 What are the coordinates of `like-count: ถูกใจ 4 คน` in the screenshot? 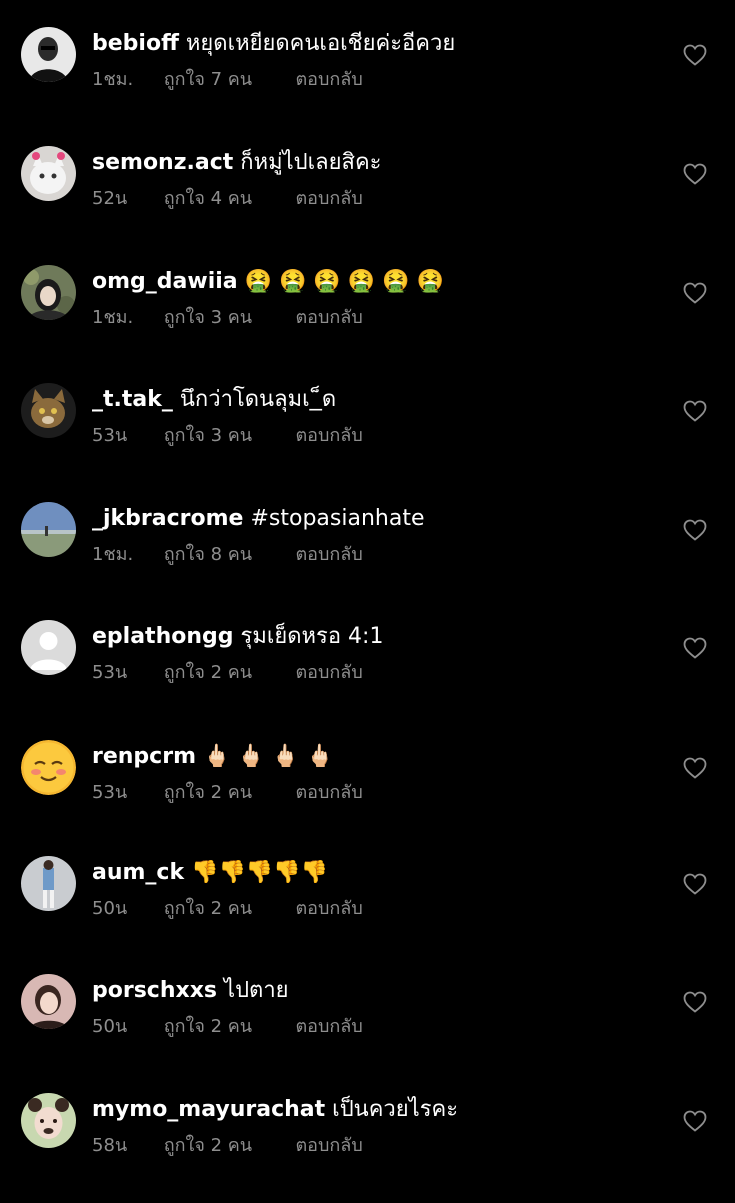 It's located at (227, 199).